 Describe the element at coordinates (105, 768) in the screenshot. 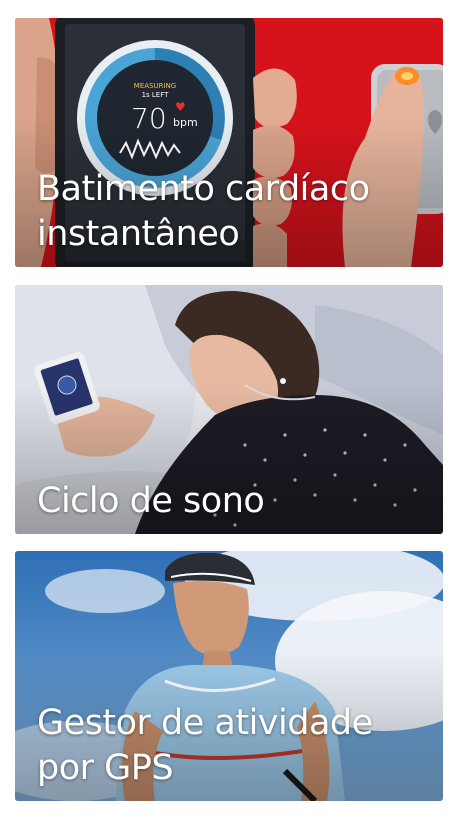

I see `title-line-2: por GPS` at that location.